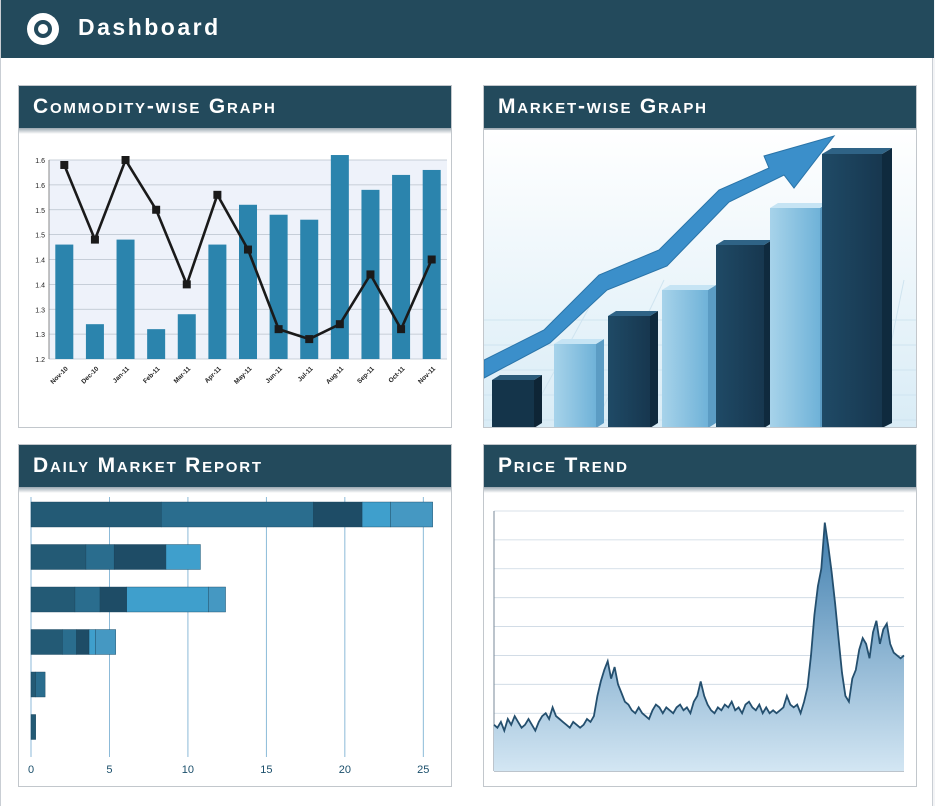 This screenshot has height=806, width=935. Describe the element at coordinates (423, 770) in the screenshot. I see `x-tick-label: 25` at that location.